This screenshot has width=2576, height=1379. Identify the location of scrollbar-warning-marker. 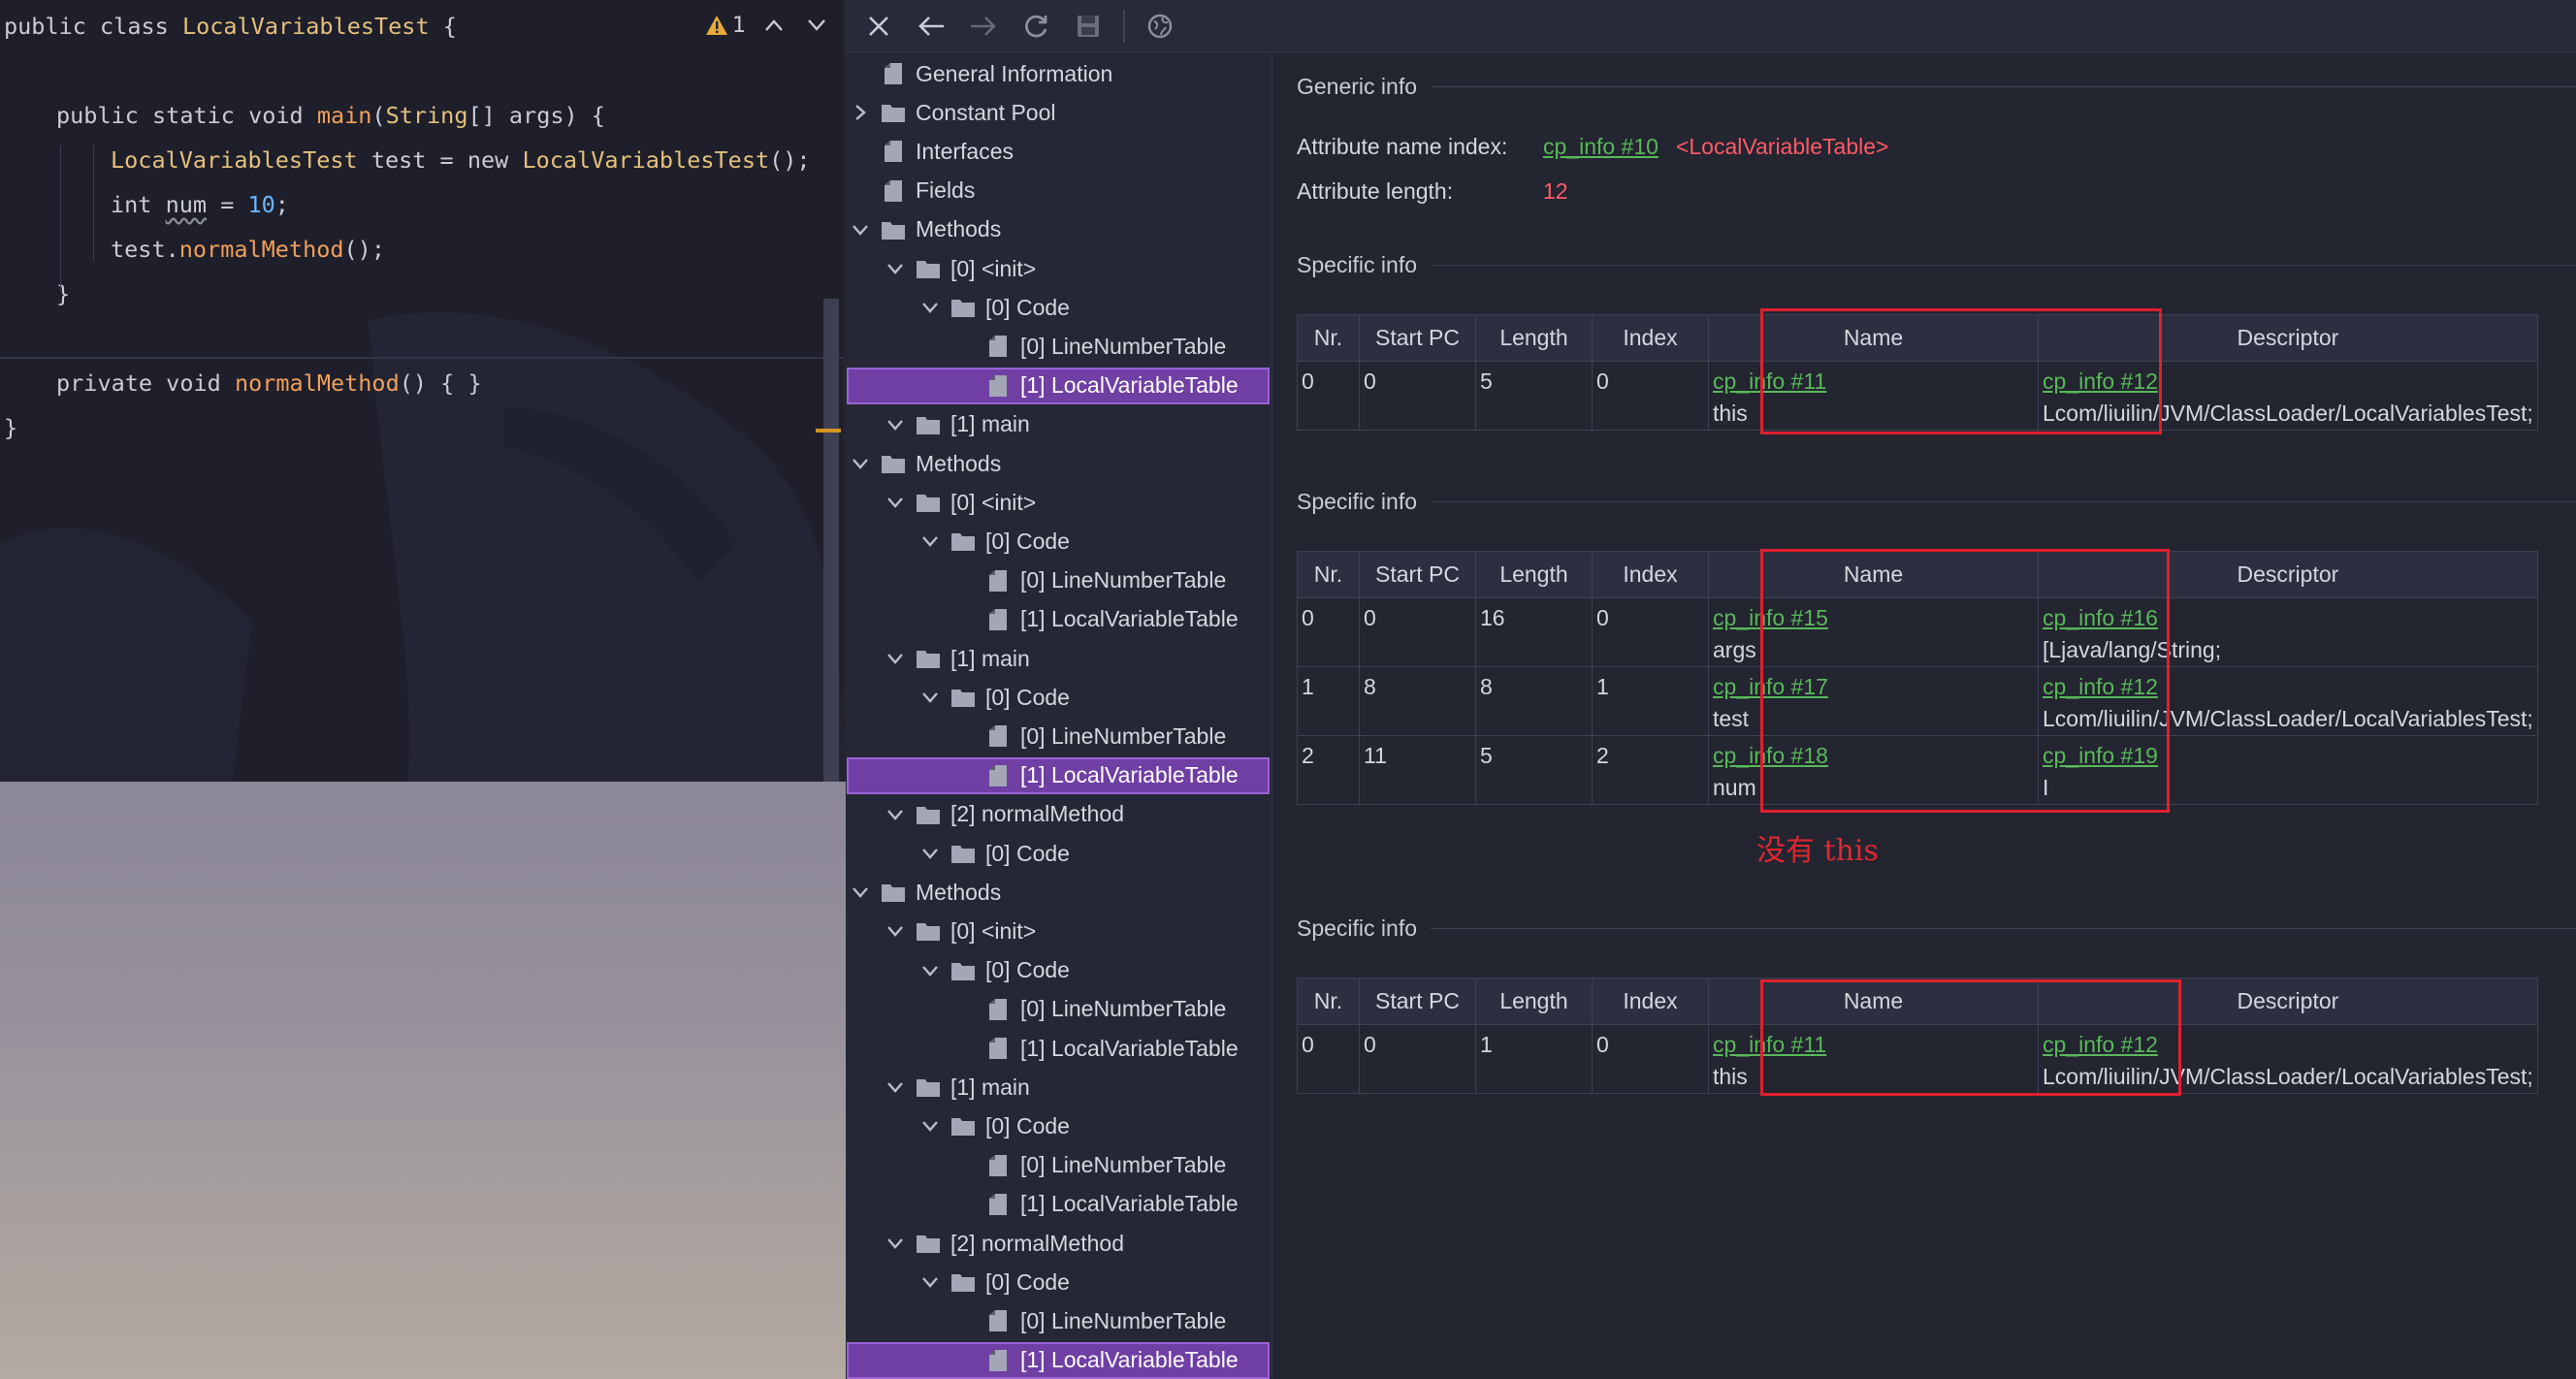
(828, 431).